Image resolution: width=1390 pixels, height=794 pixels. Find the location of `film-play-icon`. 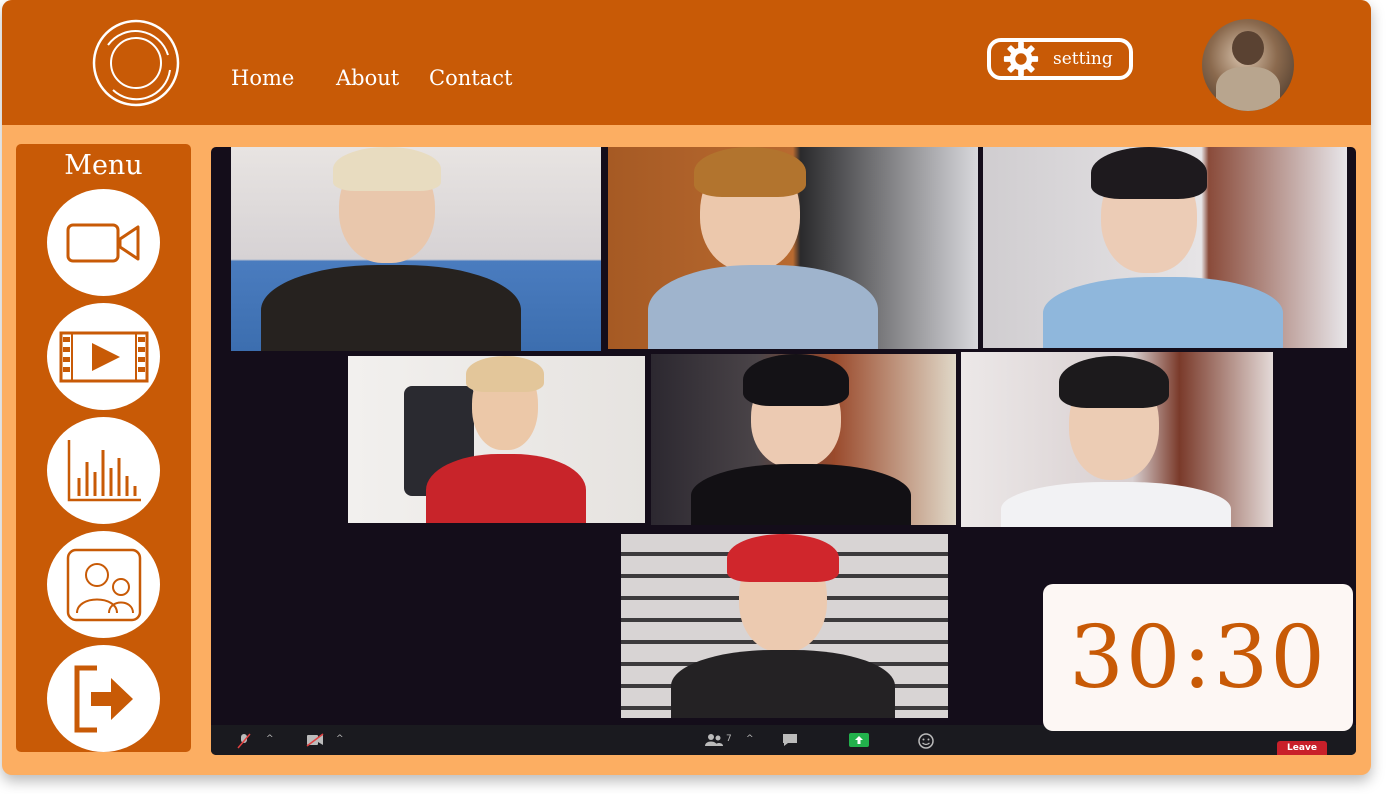

film-play-icon is located at coordinates (103, 356).